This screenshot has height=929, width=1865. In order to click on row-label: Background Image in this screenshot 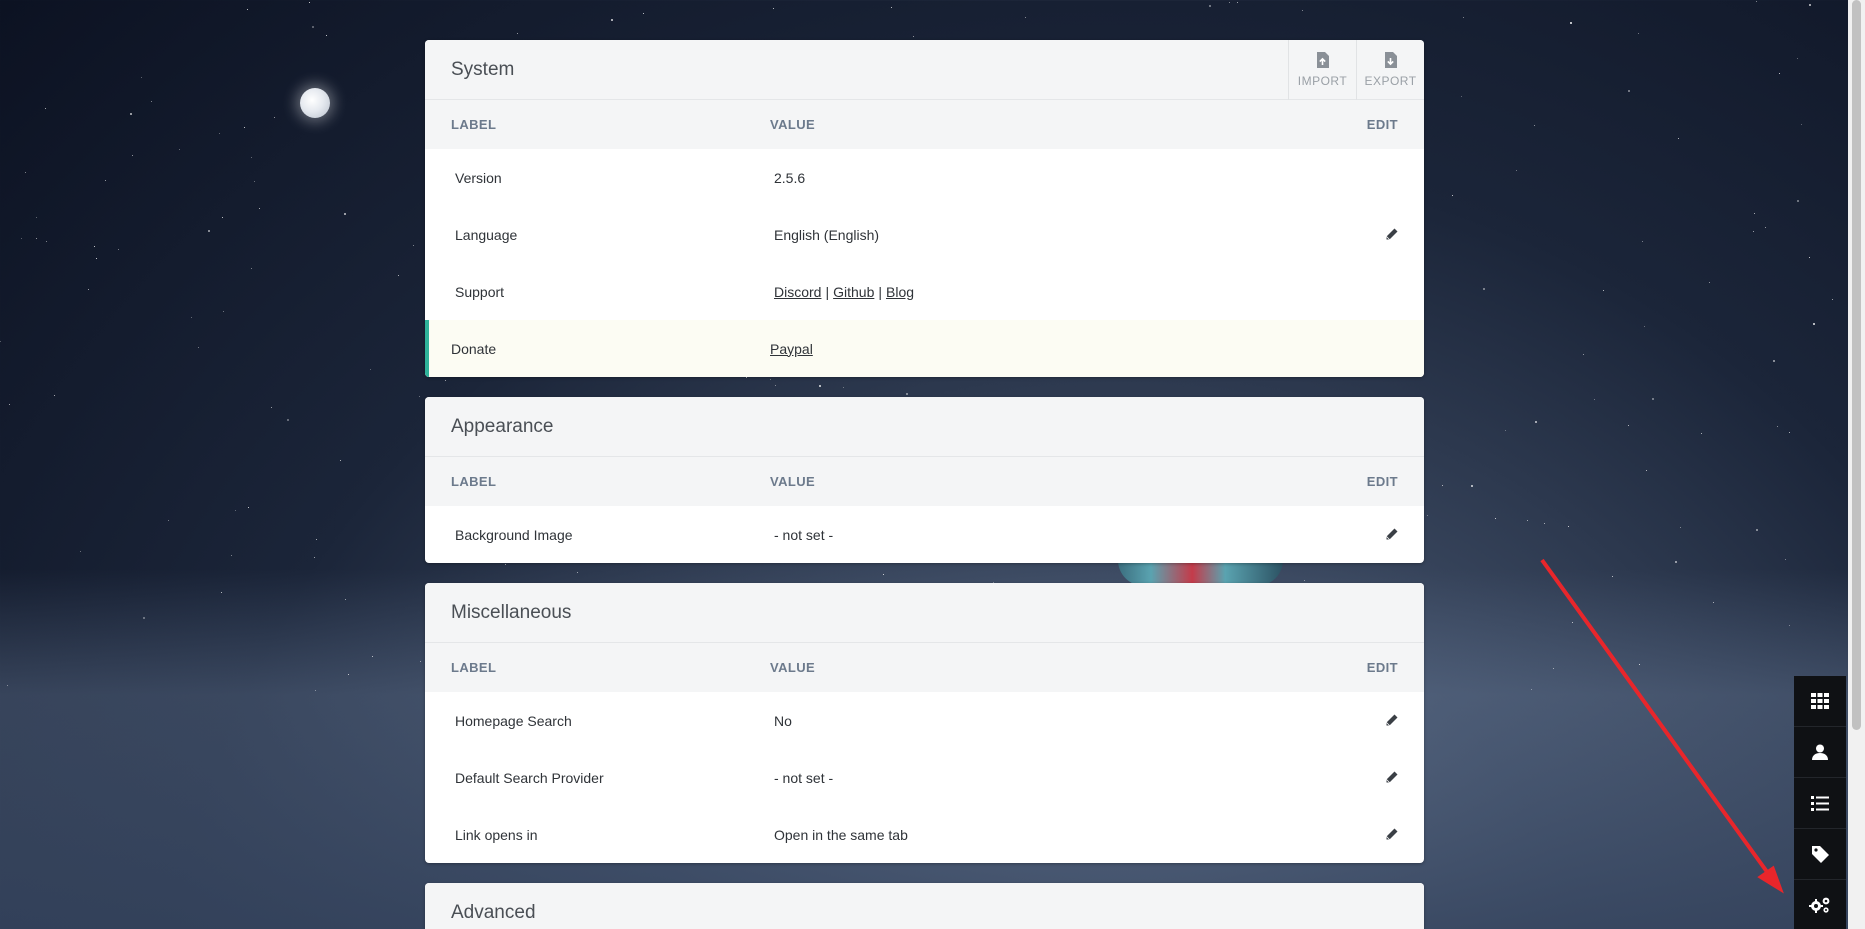, I will do `click(514, 534)`.